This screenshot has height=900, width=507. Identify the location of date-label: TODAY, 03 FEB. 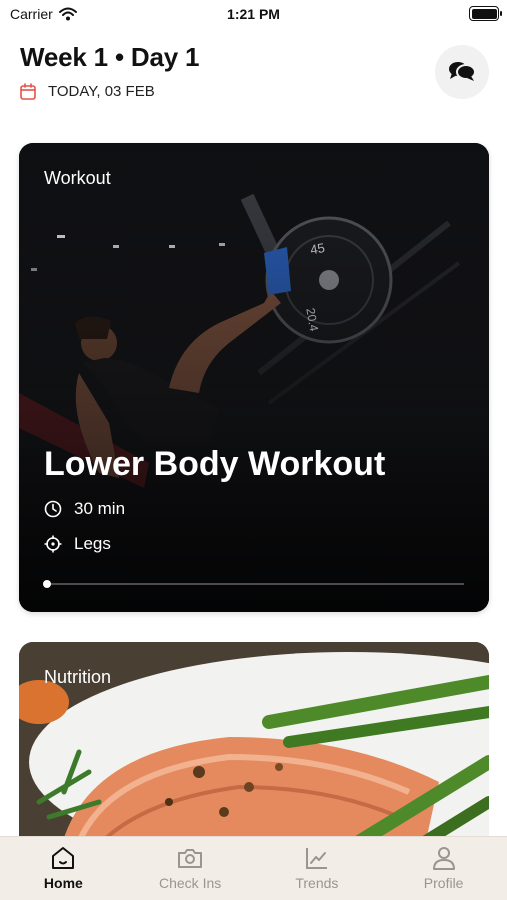
(101, 91).